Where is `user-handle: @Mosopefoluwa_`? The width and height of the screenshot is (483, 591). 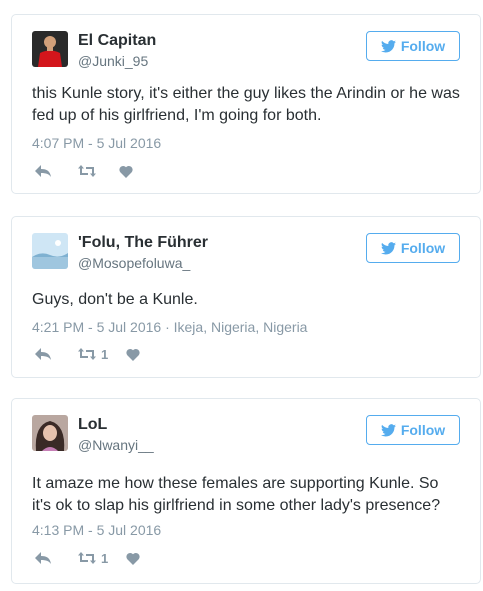
user-handle: @Mosopefoluwa_ is located at coordinates (134, 263).